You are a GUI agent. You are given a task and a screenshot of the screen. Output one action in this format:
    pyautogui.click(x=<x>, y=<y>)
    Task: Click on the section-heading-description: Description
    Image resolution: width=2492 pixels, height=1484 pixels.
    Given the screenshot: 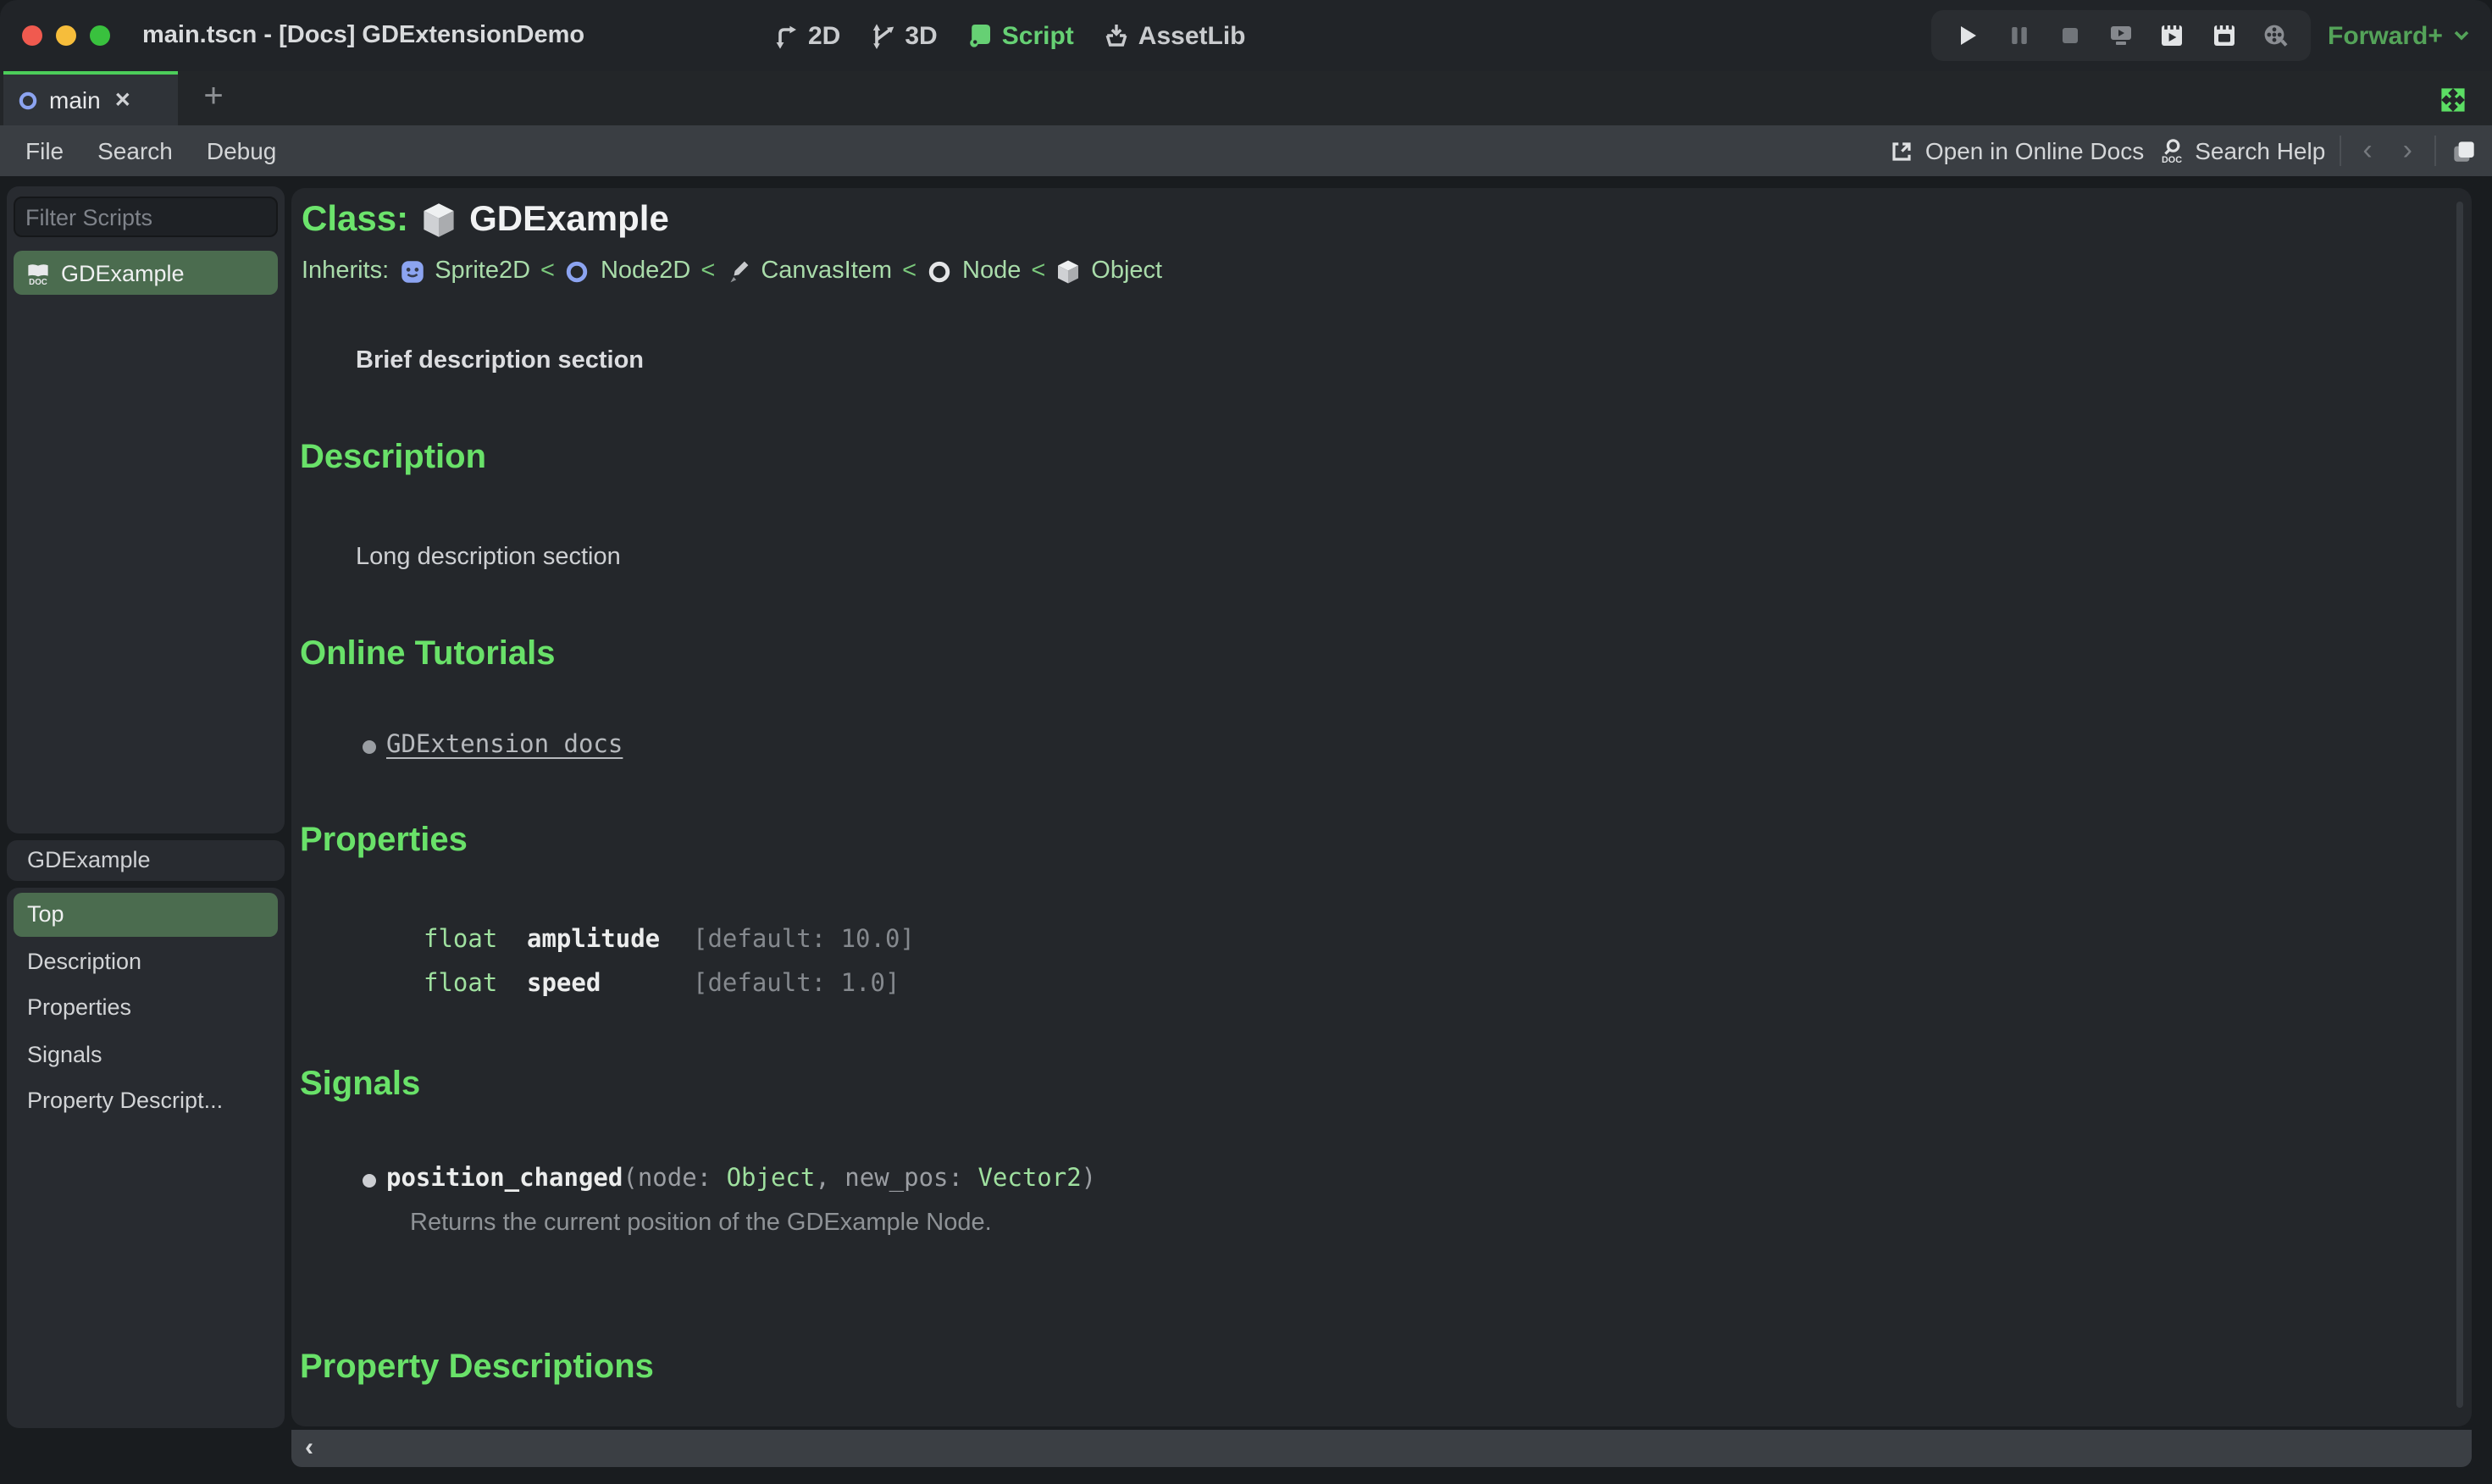 What is the action you would take?
    pyautogui.click(x=393, y=457)
    